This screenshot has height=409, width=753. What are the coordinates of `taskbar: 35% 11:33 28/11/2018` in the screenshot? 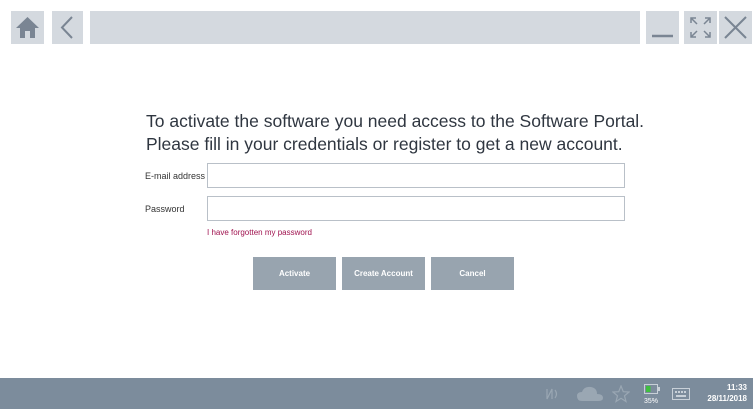 It's located at (376, 393).